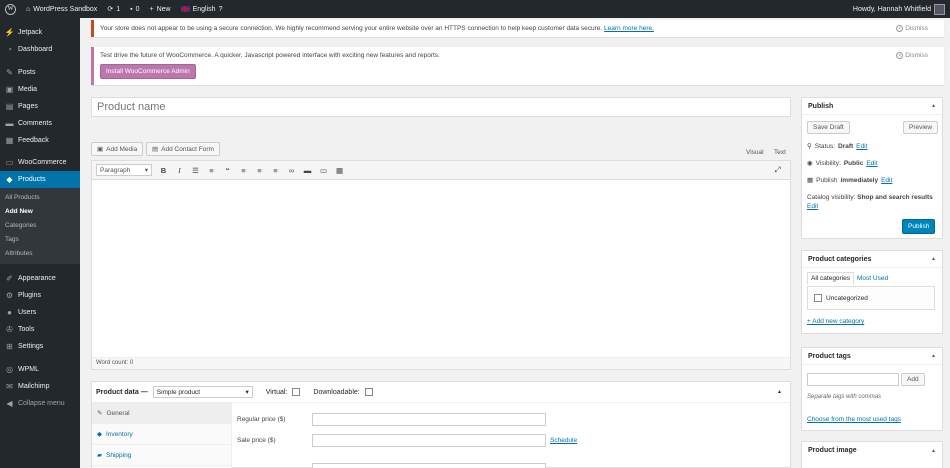 Image resolution: width=950 pixels, height=468 pixels. Describe the element at coordinates (161, 434) in the screenshot. I see `tab-inventory: ◆ Inventory` at that location.